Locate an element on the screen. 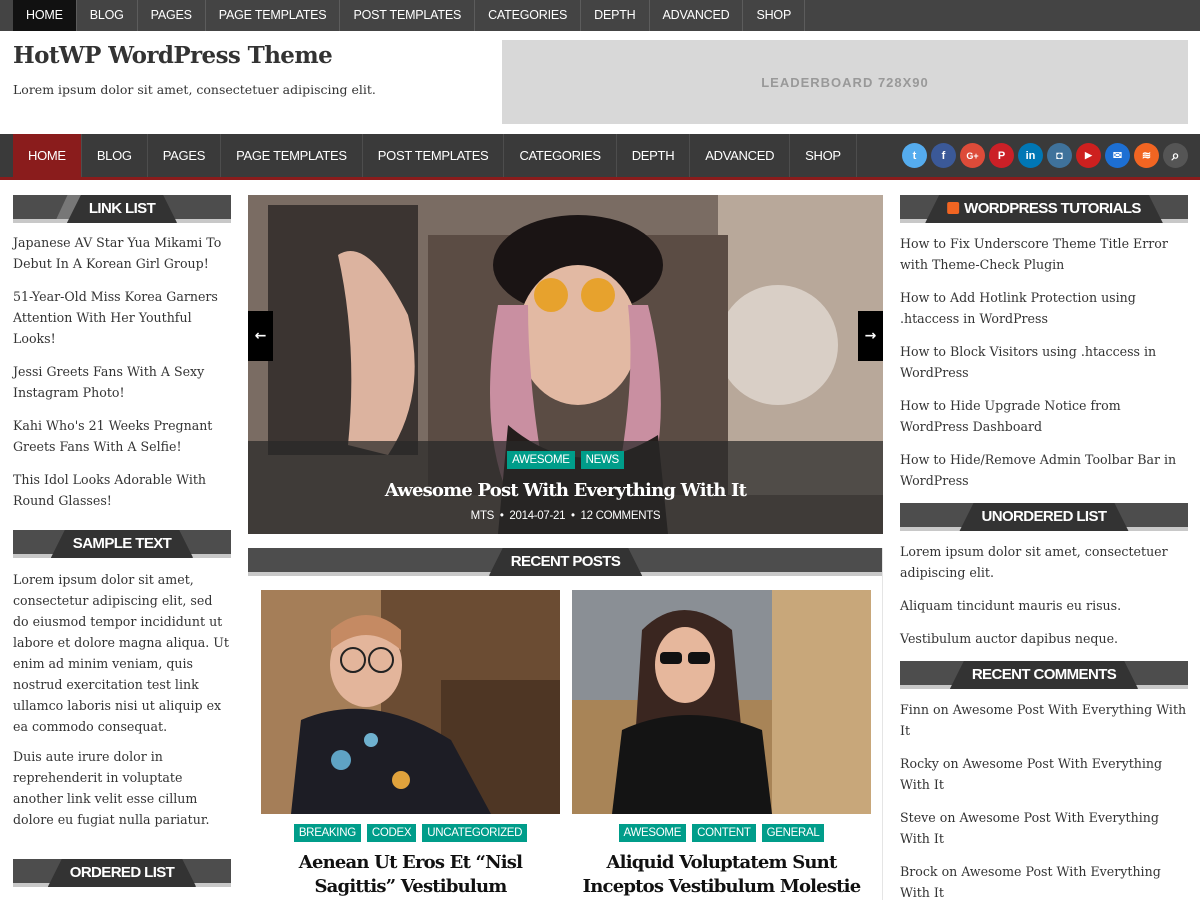  post-author: MTS is located at coordinates (483, 516).